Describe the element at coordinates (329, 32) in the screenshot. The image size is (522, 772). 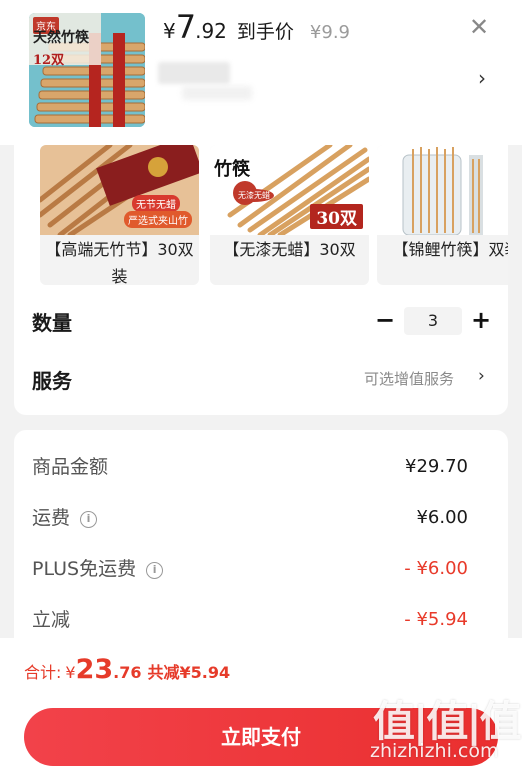
I see `original-price: ¥9.9` at that location.